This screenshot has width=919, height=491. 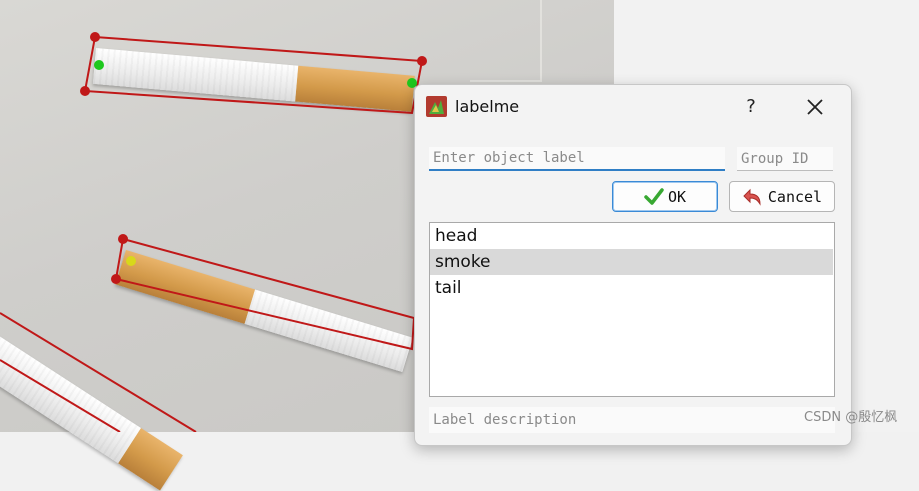 What do you see at coordinates (815, 107) in the screenshot?
I see `close-icon` at bounding box center [815, 107].